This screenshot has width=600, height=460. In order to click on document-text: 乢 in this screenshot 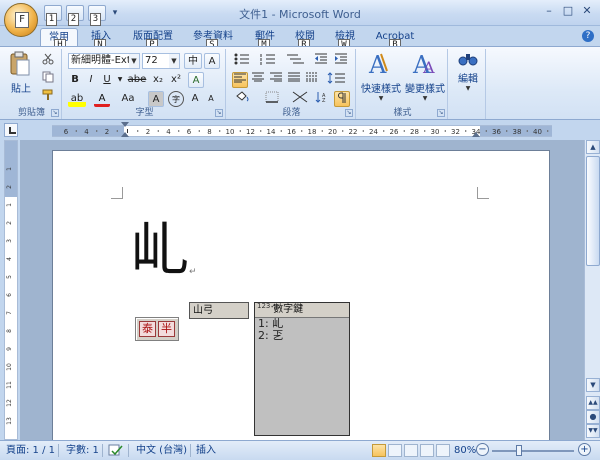, I will do `click(160, 250)`.